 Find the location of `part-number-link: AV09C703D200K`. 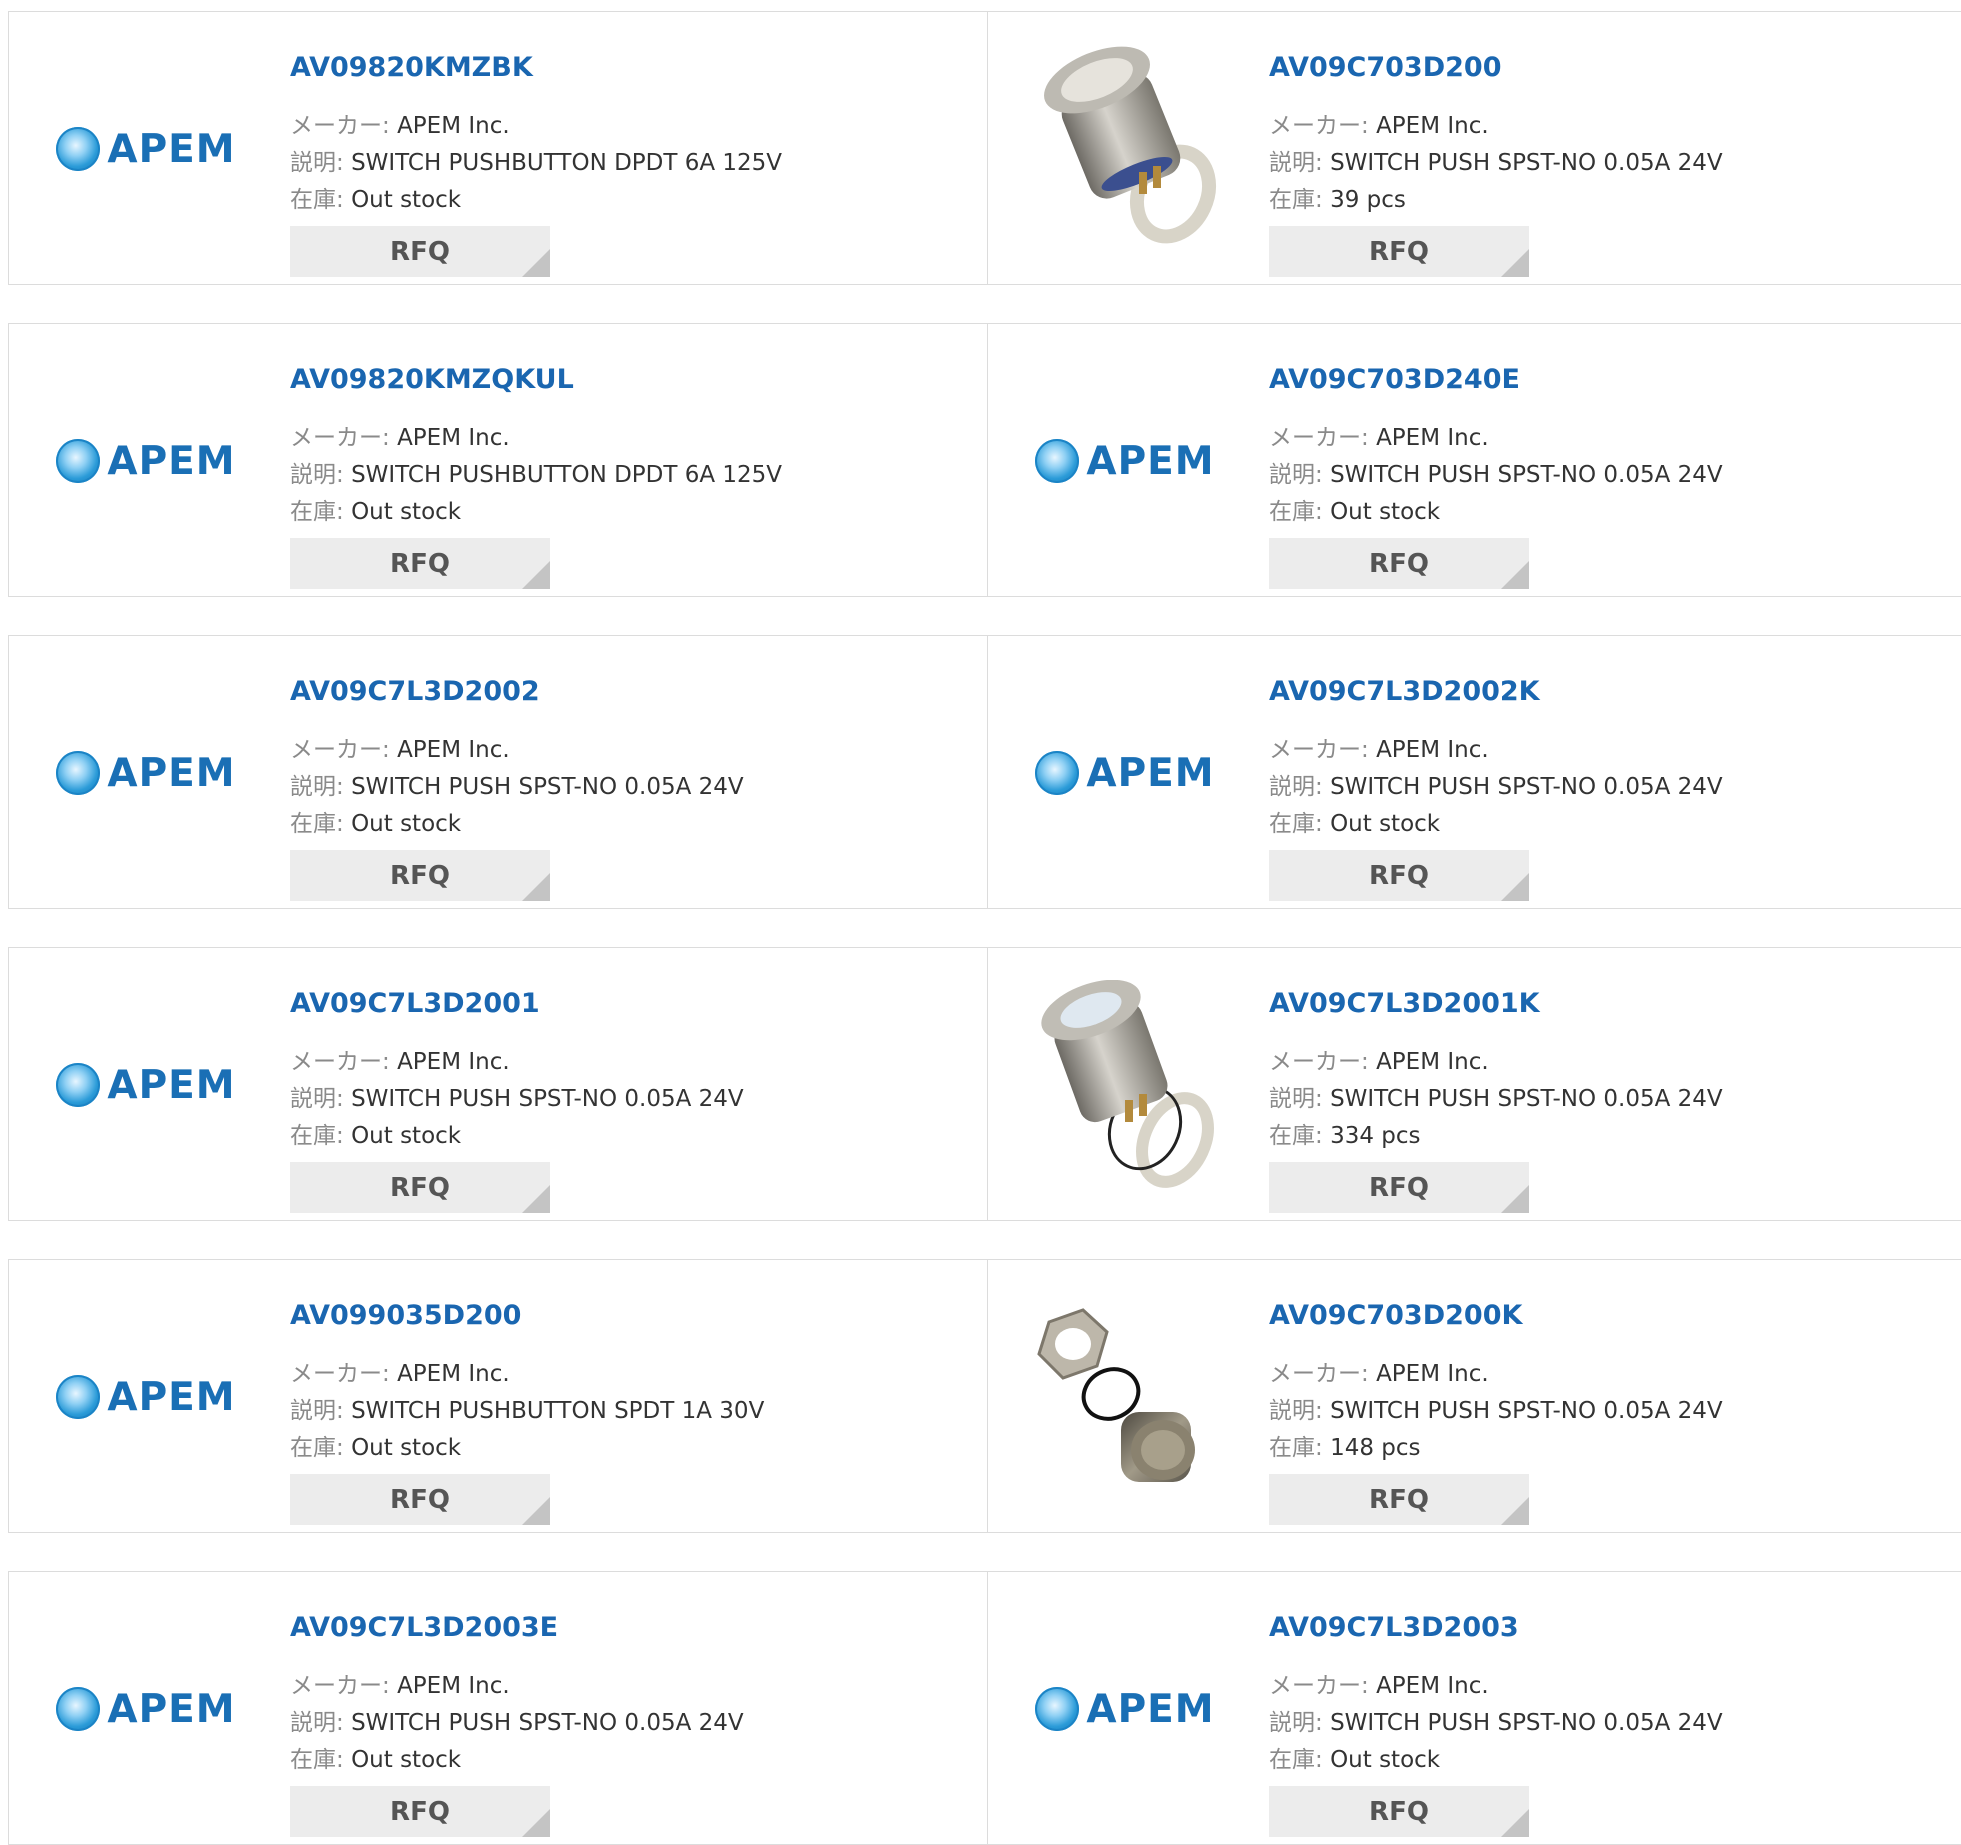

part-number-link: AV09C703D200K is located at coordinates (1395, 1315).